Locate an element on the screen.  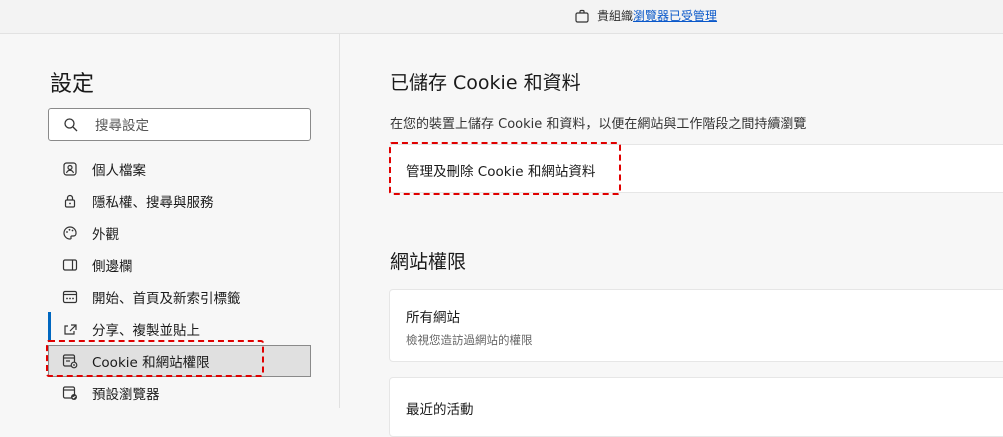
sidebar-item-label: 個人檔案 is located at coordinates (119, 171).